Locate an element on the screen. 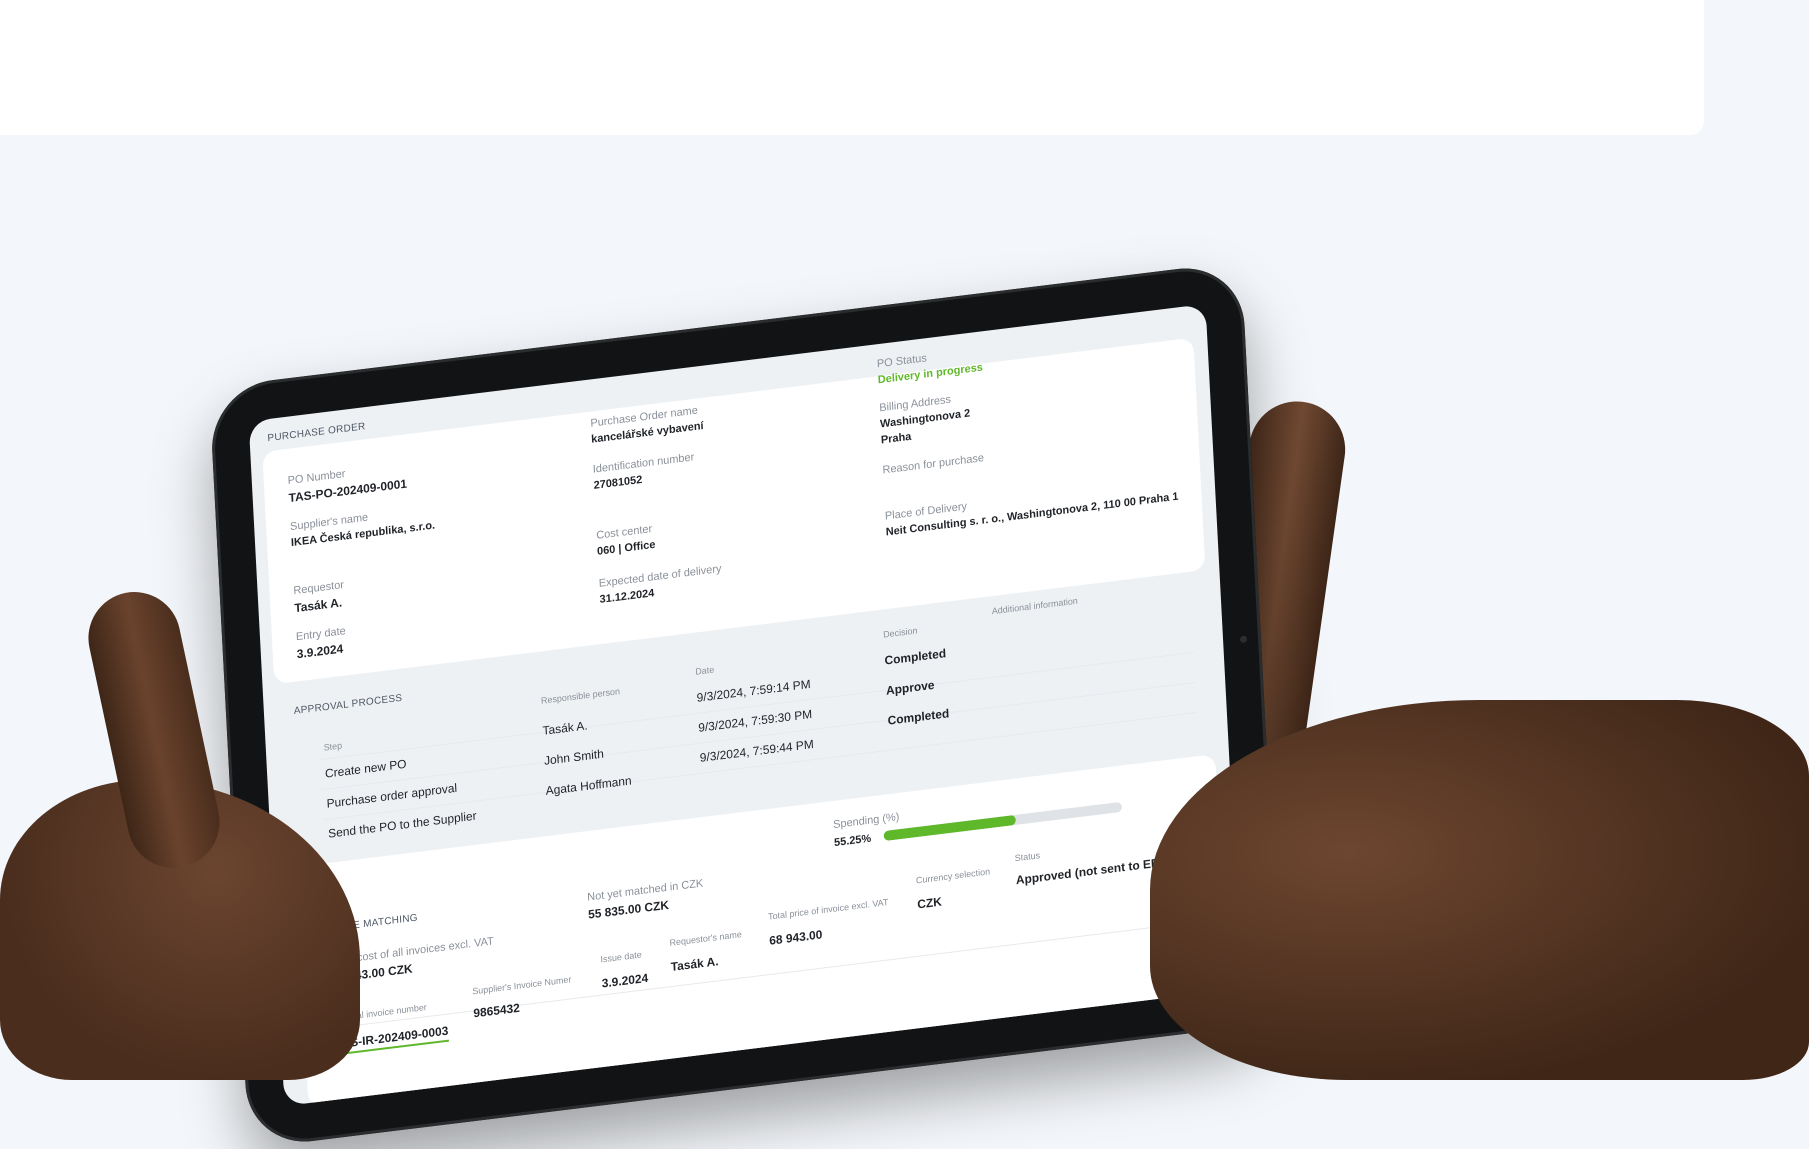  expected-delivery-label: Expected date of delivery is located at coordinates (660, 576).